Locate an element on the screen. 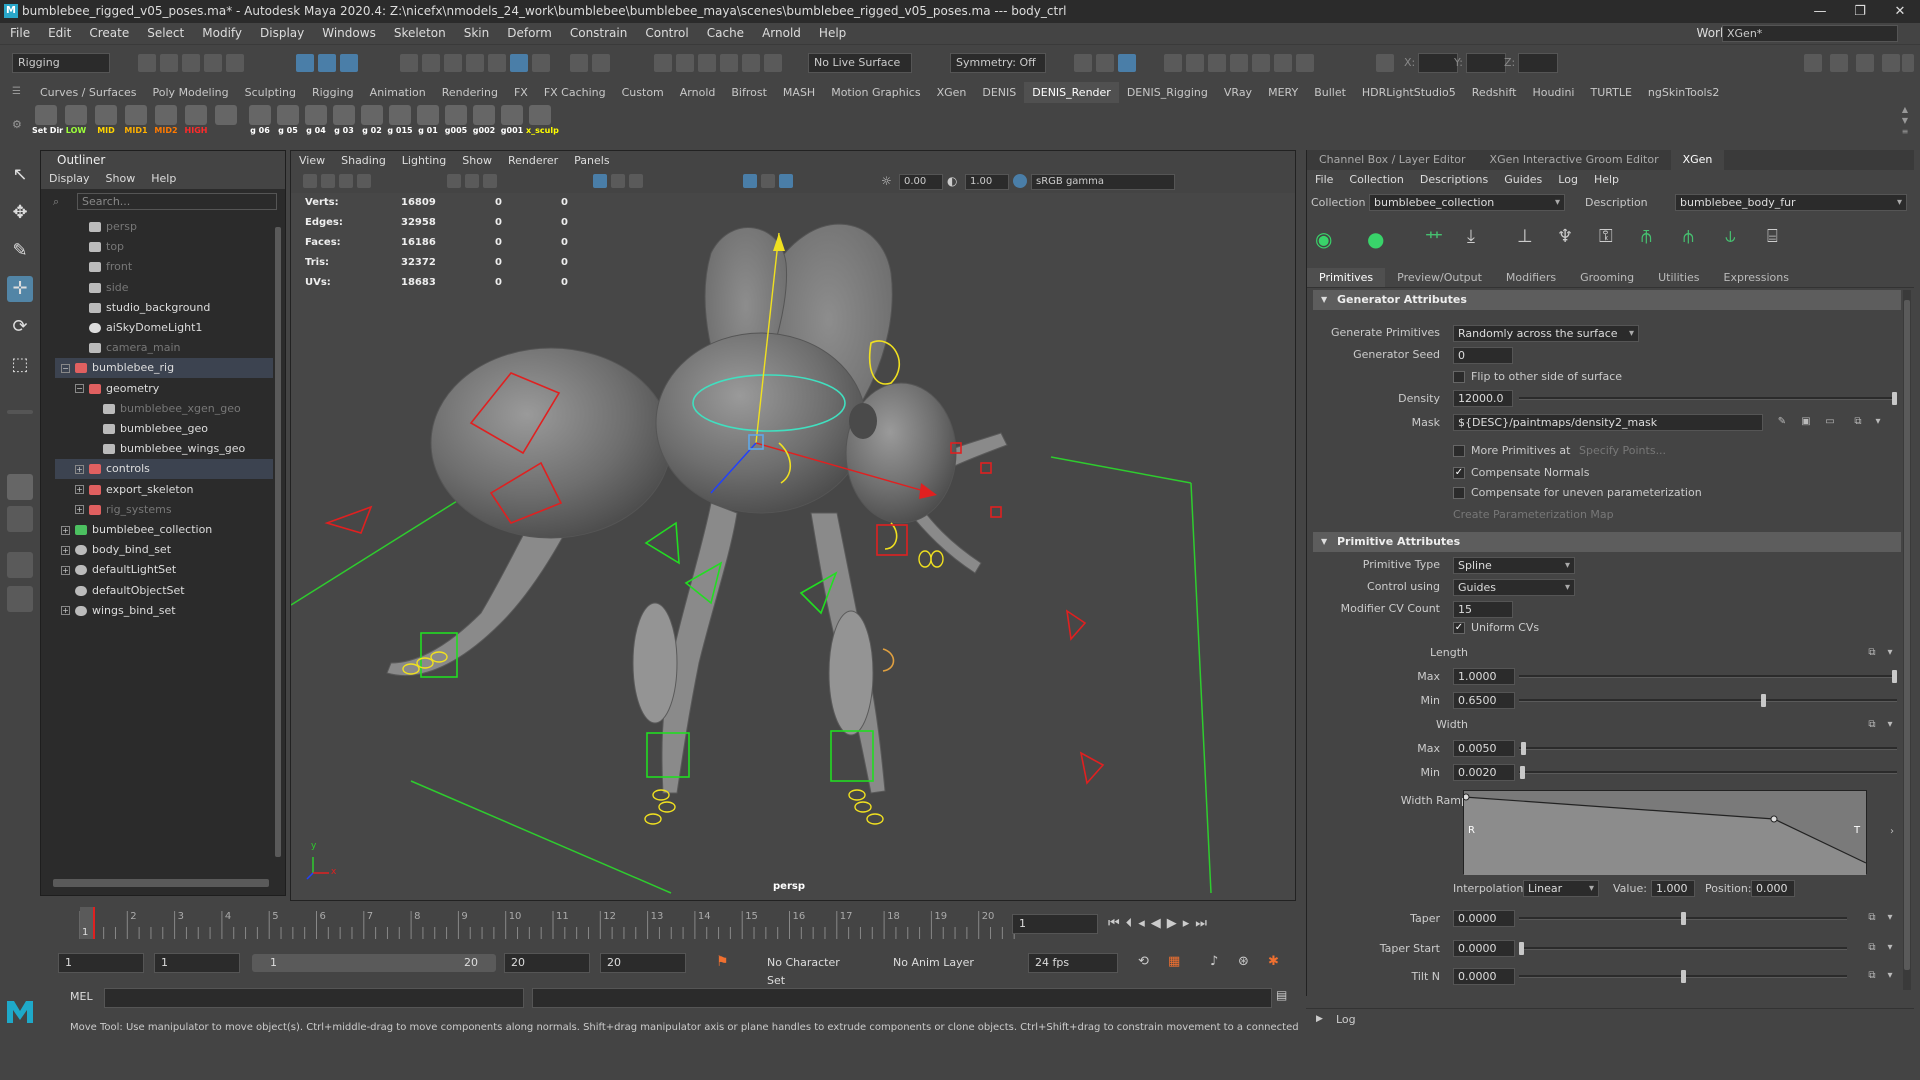 This screenshot has width=1920, height=1080. camera-attributes-icon is located at coordinates (328, 181).